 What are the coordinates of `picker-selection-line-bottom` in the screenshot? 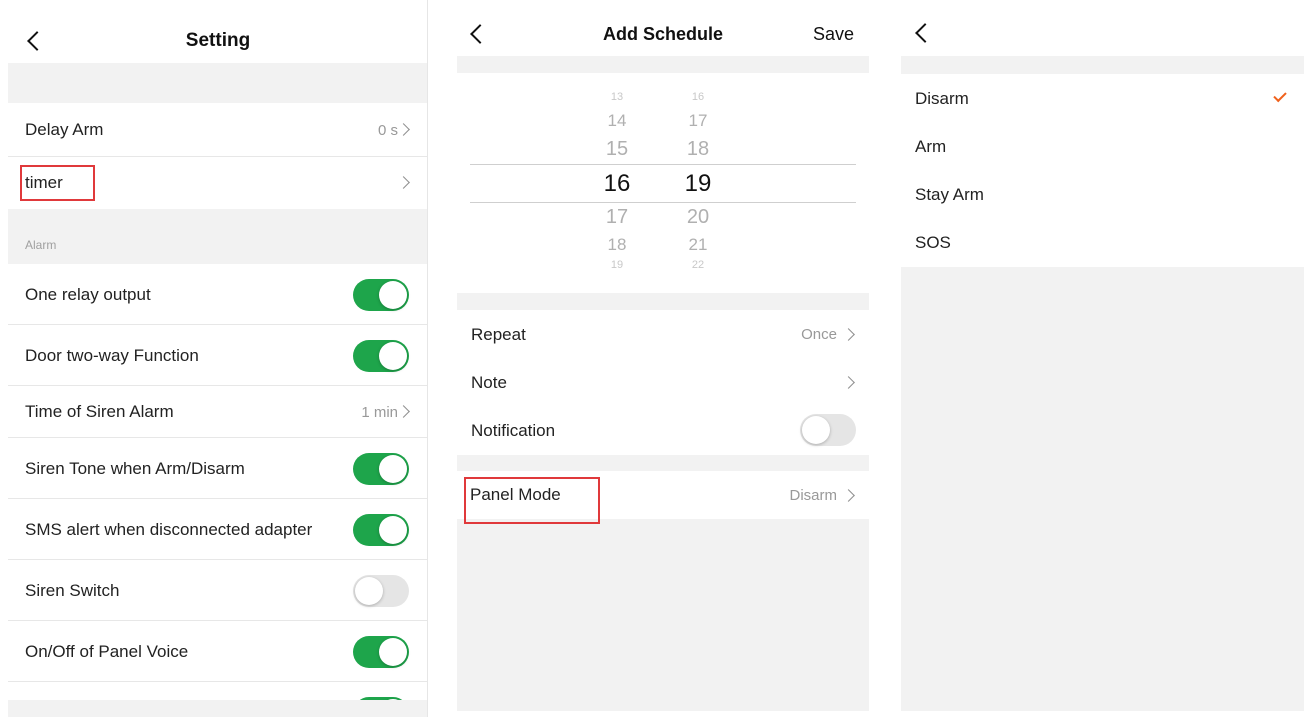 It's located at (663, 202).